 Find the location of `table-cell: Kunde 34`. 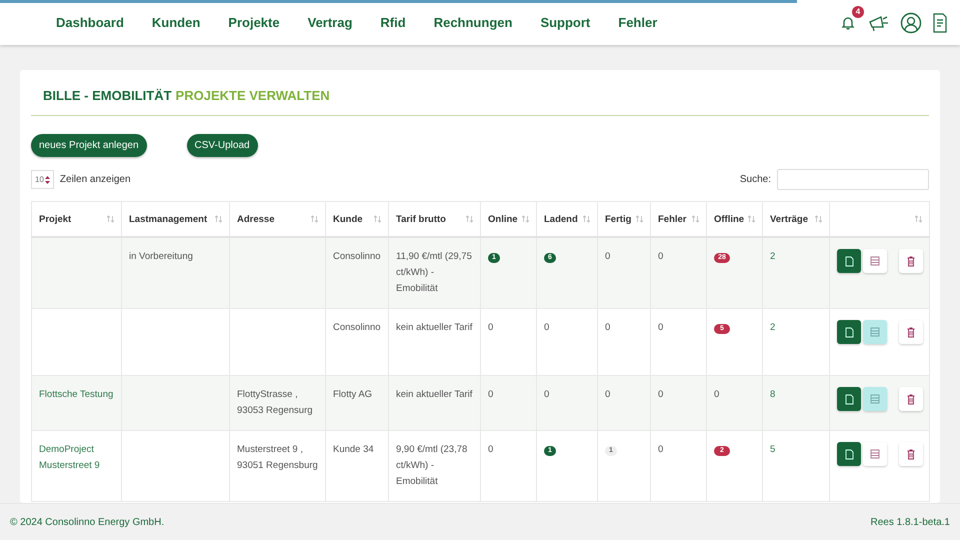

table-cell: Kunde 34 is located at coordinates (353, 449).